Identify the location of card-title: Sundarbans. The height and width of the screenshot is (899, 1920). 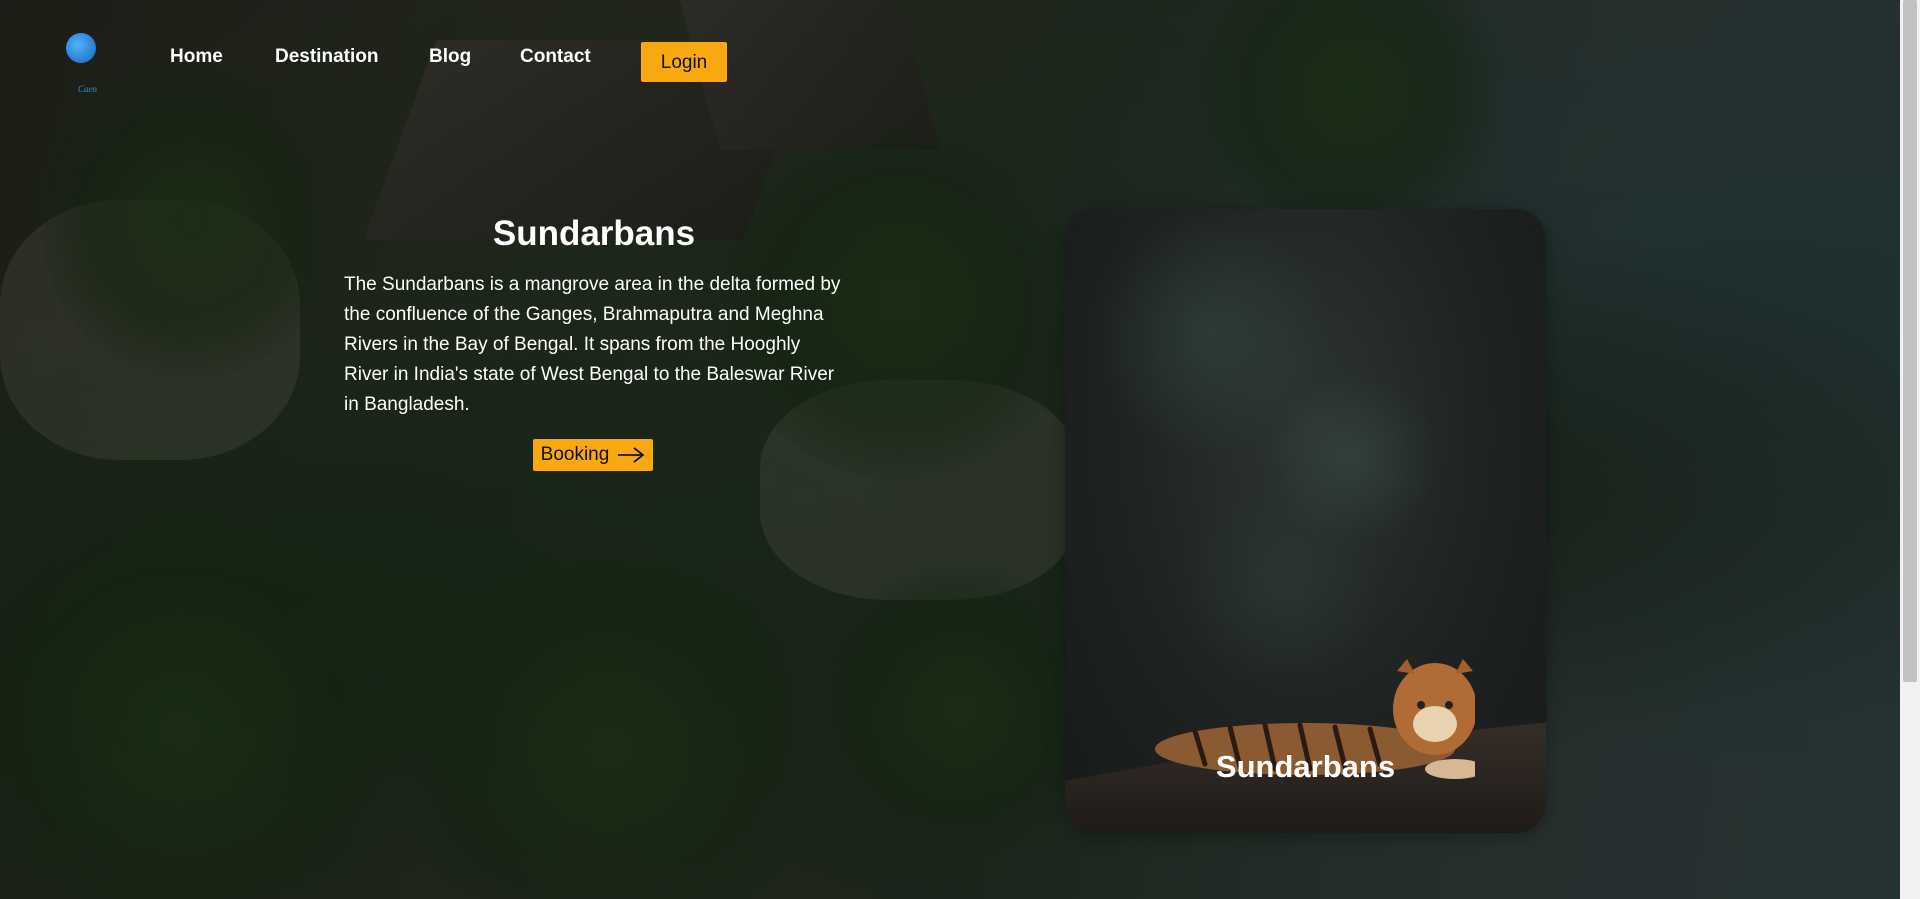
(1305, 766).